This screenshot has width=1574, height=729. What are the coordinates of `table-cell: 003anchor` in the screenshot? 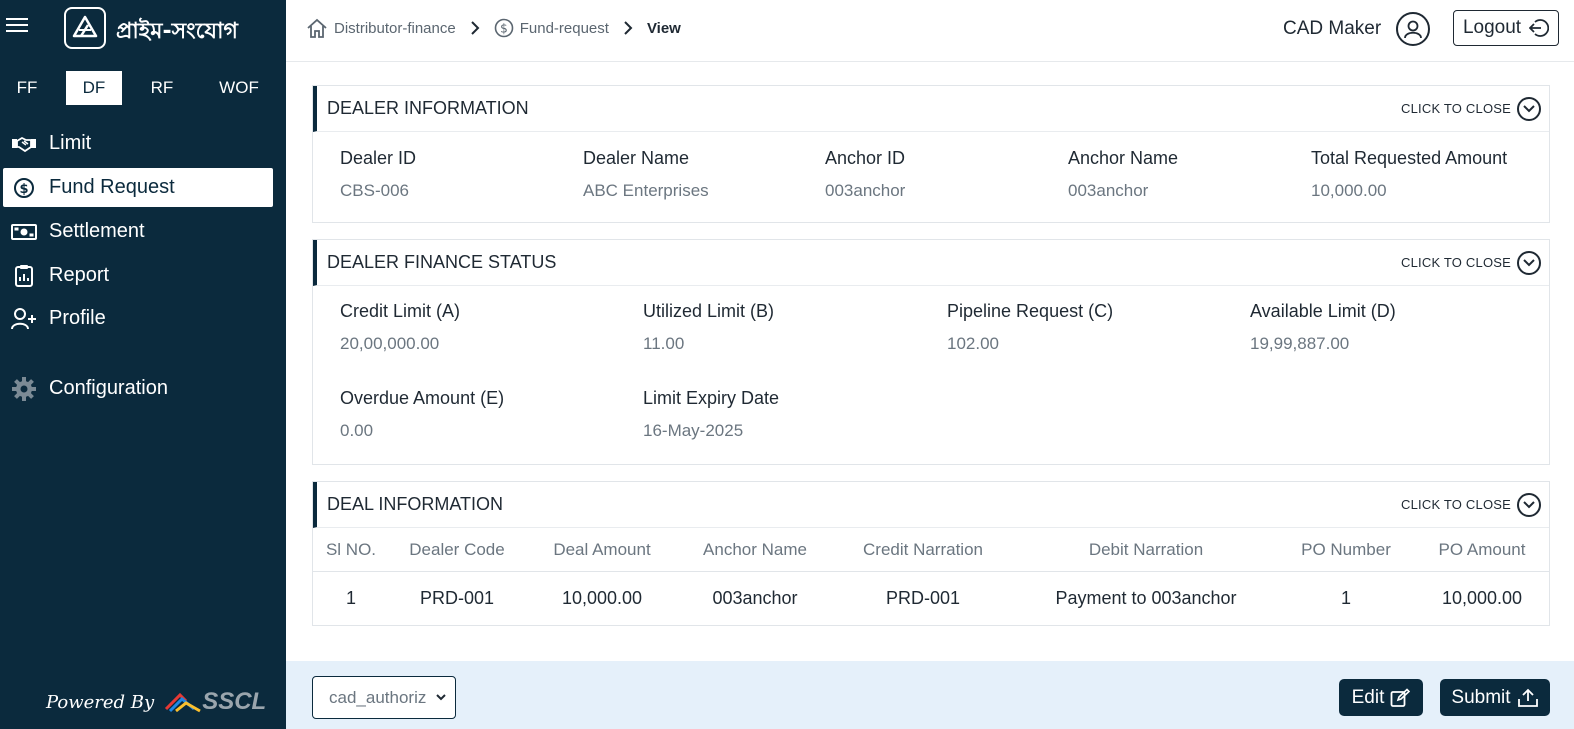 It's located at (755, 598).